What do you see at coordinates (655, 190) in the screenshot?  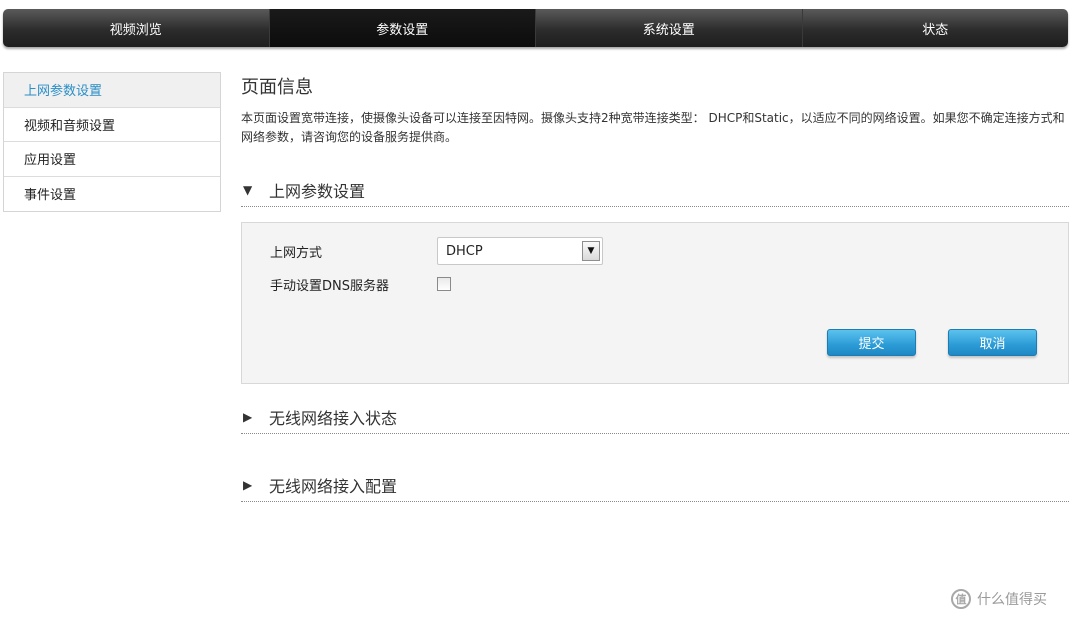 I see `section-header-network-settings: ▼ 上网参数设置` at bounding box center [655, 190].